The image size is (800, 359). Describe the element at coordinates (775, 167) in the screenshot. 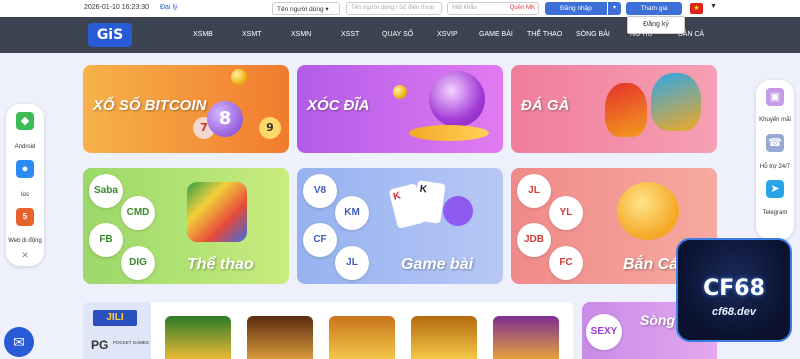

I see `support-label: Hỗ trợ 24/7` at that location.